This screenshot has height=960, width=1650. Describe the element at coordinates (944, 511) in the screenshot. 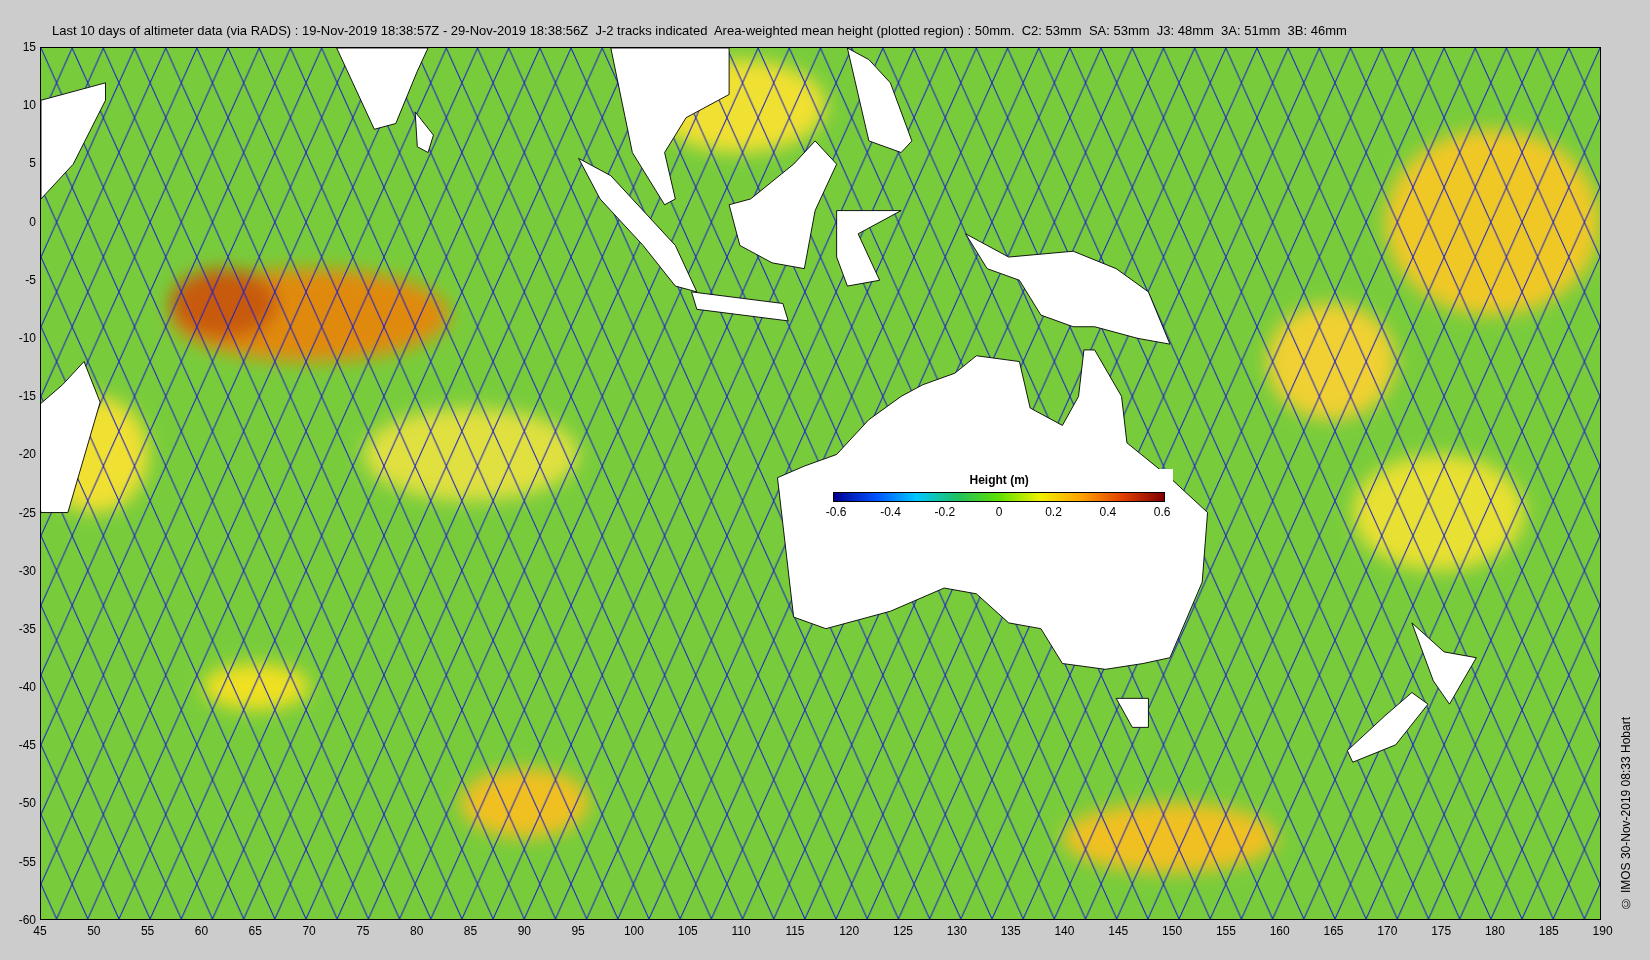

I see `colorbar-tick-label: -0.2` at that location.